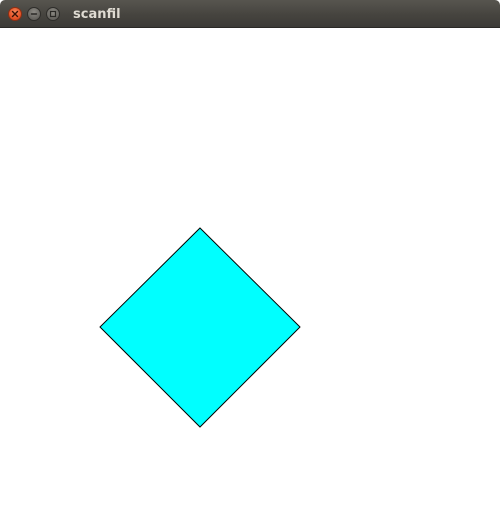 This screenshot has width=500, height=528. What do you see at coordinates (97, 14) in the screenshot?
I see `window-title: scanfil` at bounding box center [97, 14].